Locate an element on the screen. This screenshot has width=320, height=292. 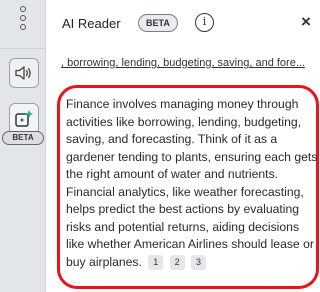
beta-badge: BETA is located at coordinates (158, 23).